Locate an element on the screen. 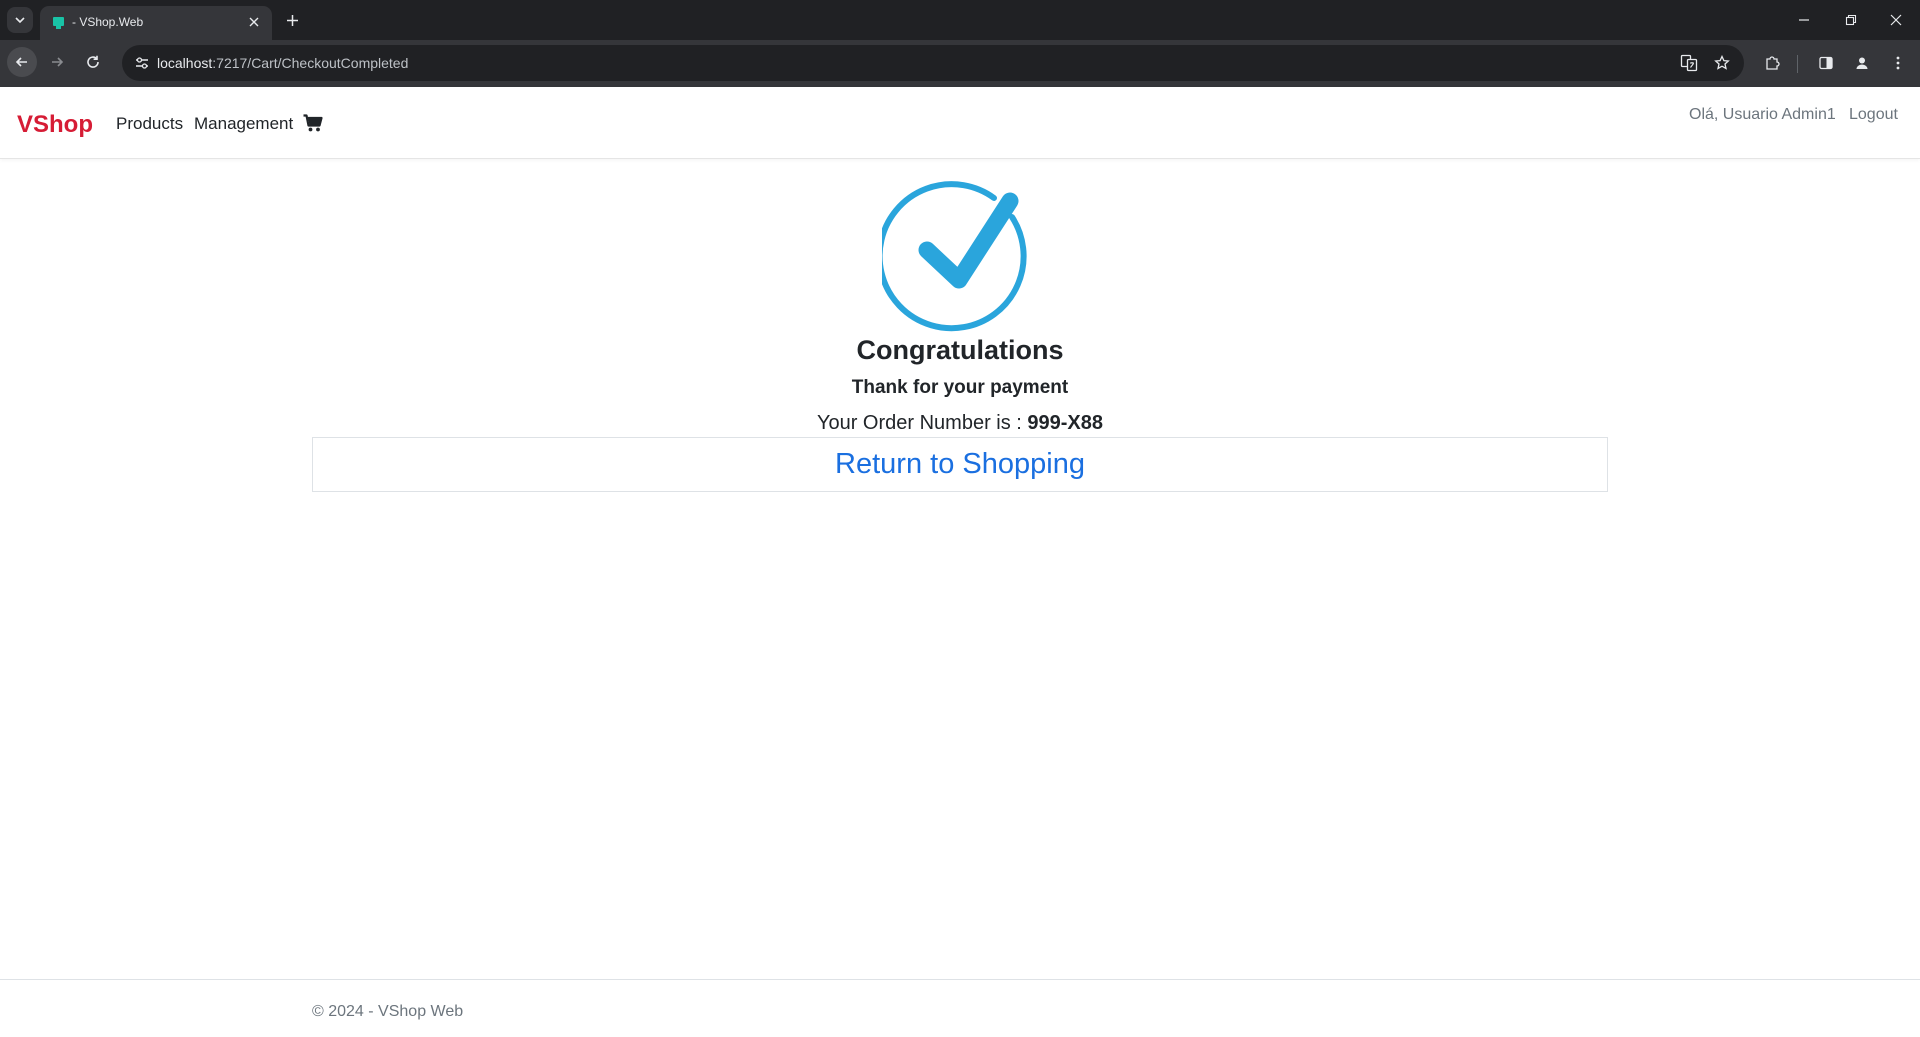  tab-search-button is located at coordinates (20, 20).